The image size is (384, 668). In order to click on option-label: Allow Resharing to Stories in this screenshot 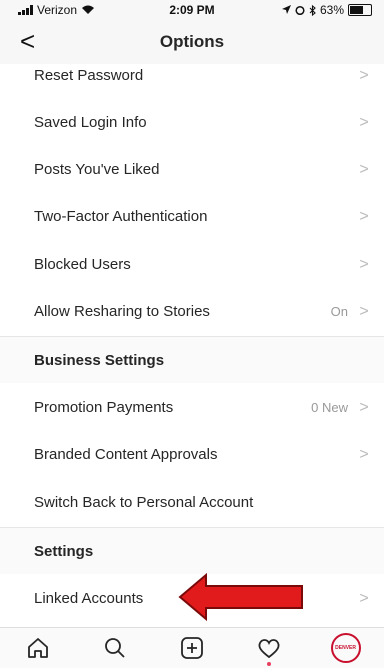, I will do `click(122, 311)`.